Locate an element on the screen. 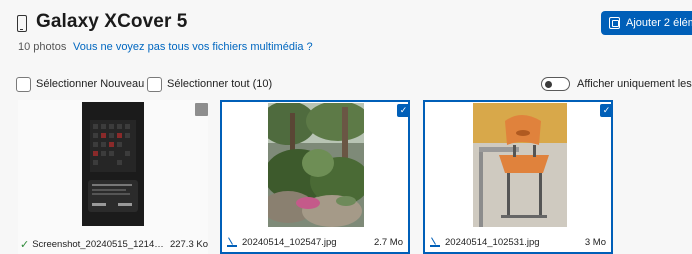  chair-thumbnail-image is located at coordinates (520, 165).